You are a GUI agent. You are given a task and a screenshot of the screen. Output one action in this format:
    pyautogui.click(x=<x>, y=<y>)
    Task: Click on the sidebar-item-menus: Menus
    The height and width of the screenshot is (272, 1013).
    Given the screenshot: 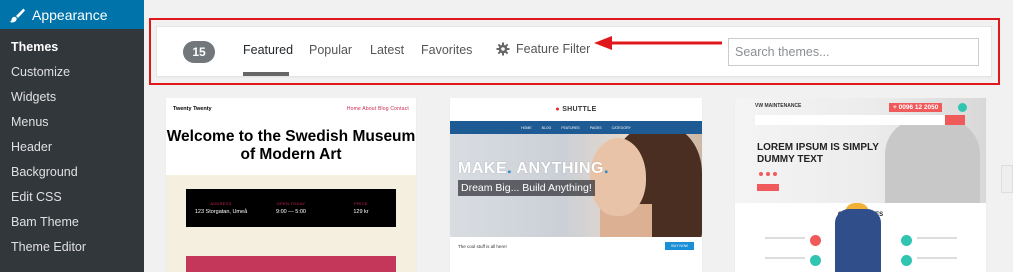 What is the action you would take?
    pyautogui.click(x=72, y=122)
    